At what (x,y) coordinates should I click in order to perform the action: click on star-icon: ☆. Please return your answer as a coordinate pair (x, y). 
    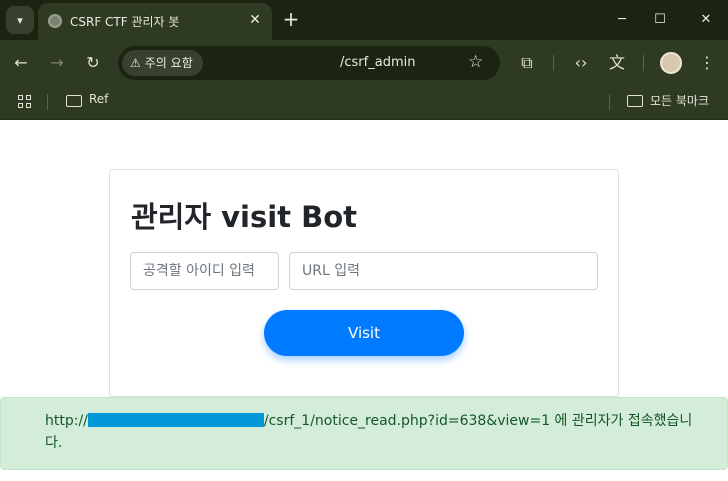
    Looking at the image, I should click on (475, 62).